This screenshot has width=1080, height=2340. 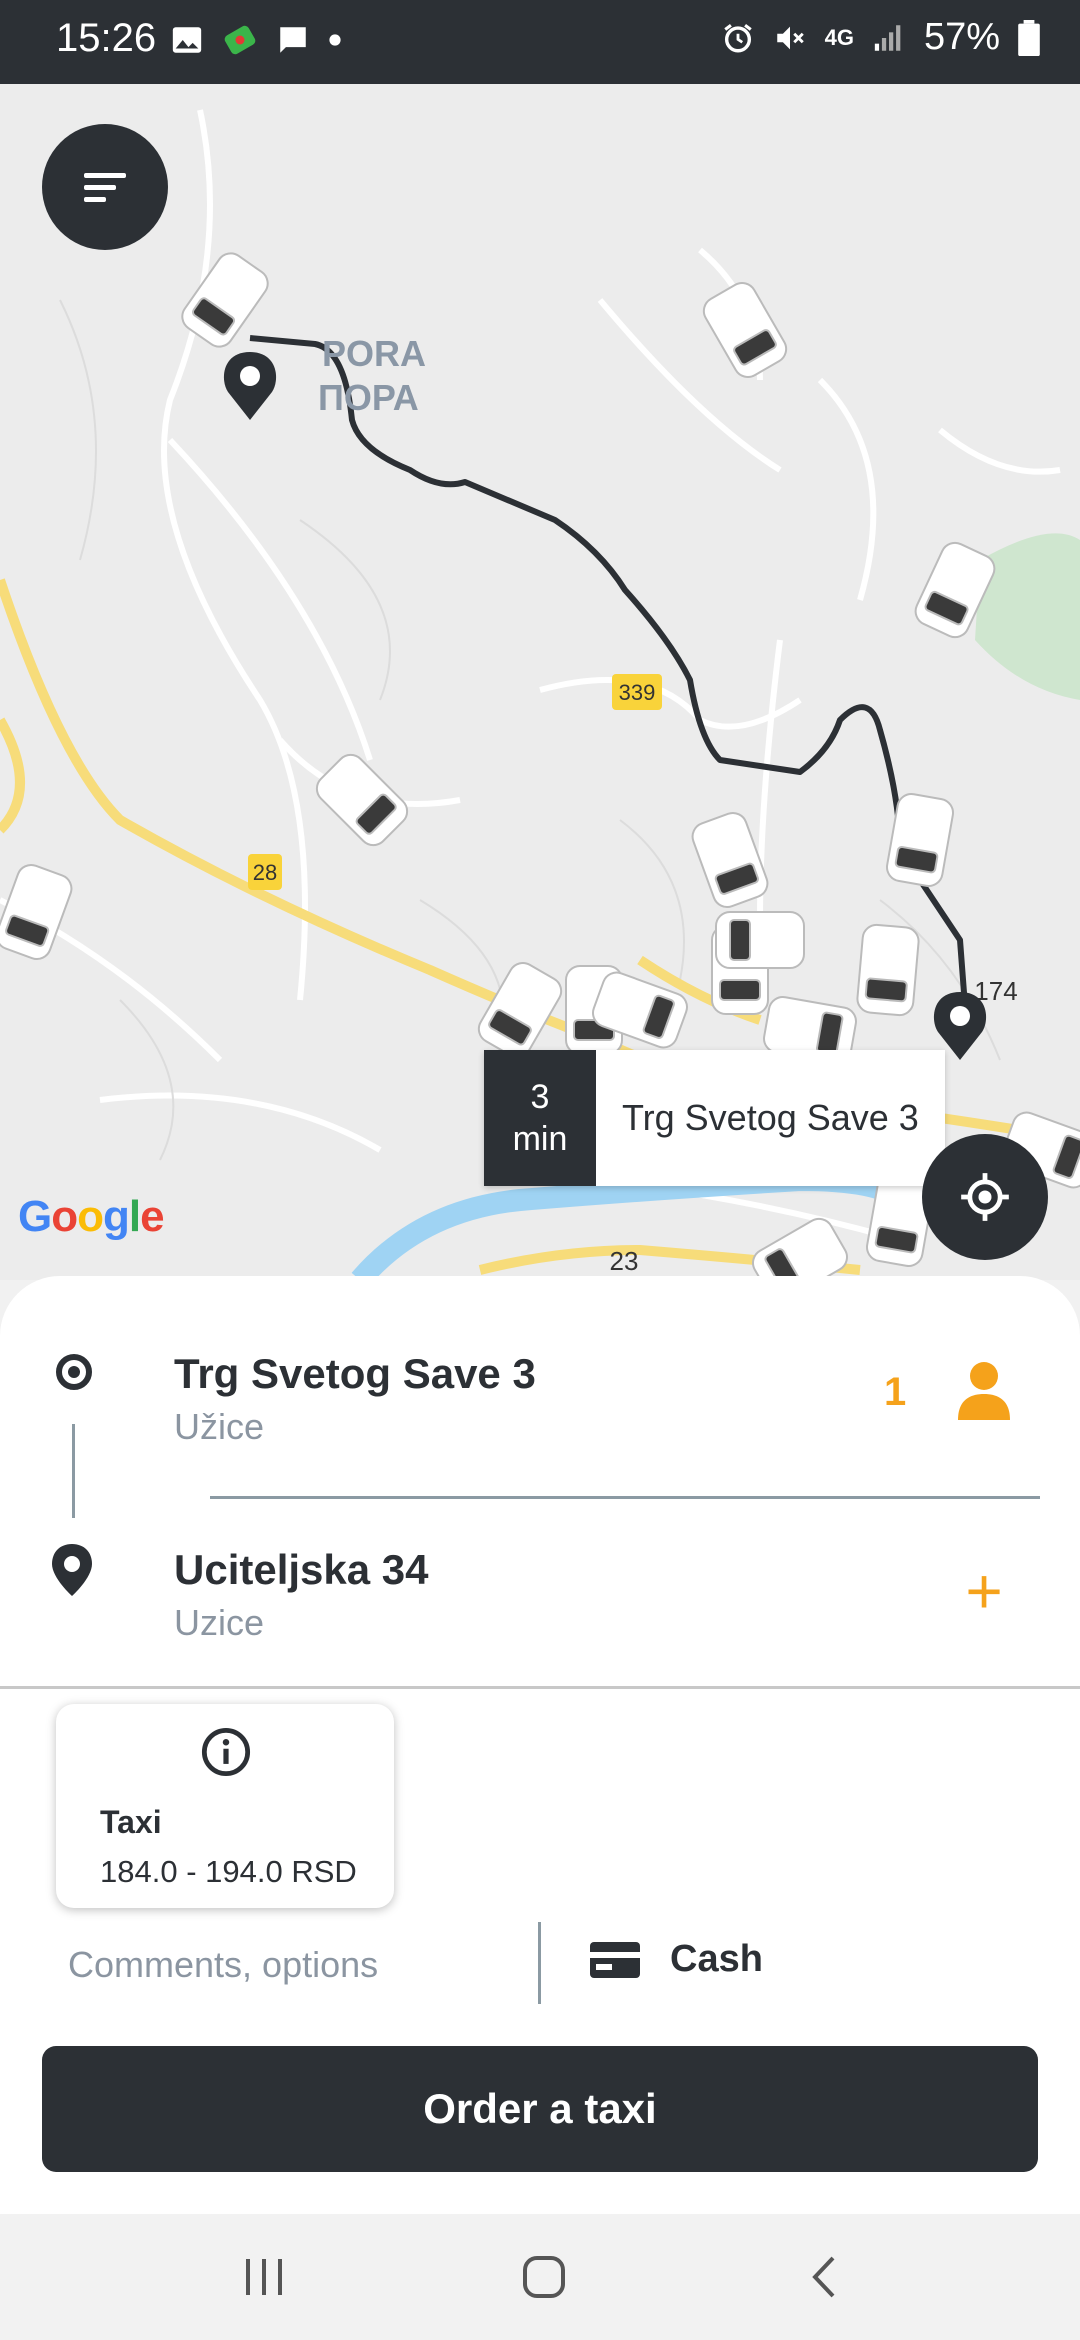 What do you see at coordinates (716, 1959) in the screenshot?
I see `payment-label: Cash` at bounding box center [716, 1959].